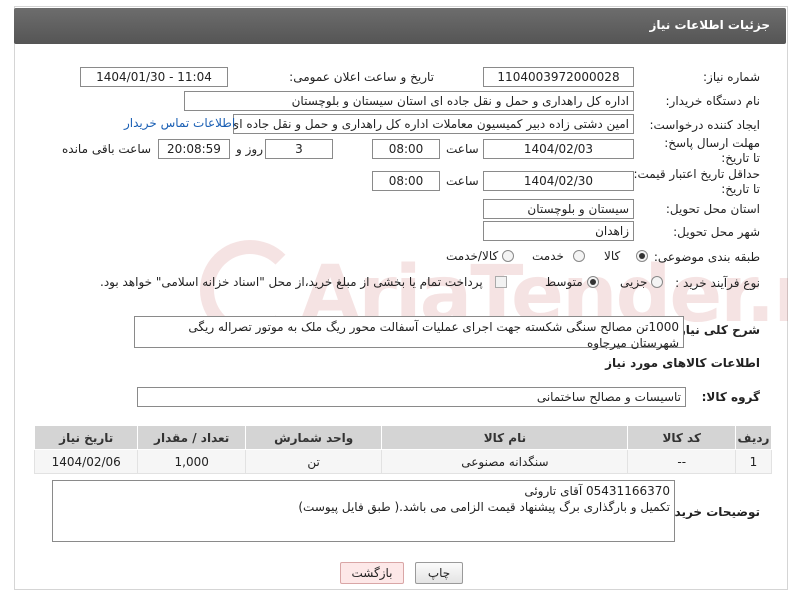  I want to click on cell-unit: تن, so click(313, 461).